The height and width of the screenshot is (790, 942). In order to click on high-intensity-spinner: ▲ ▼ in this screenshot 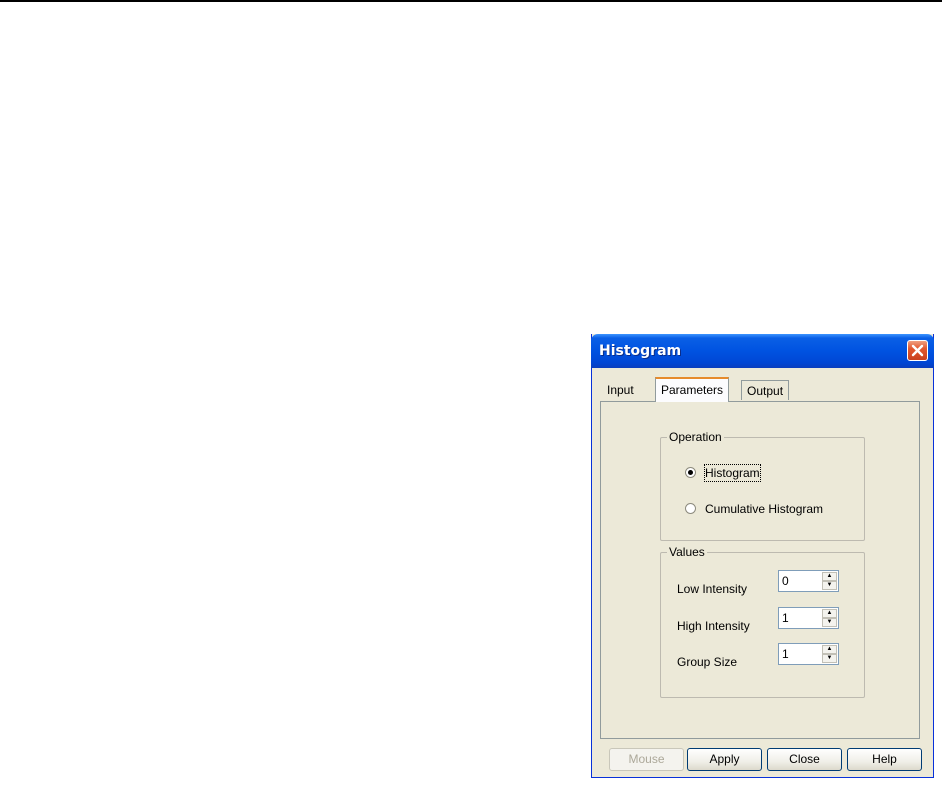, I will do `click(808, 618)`.